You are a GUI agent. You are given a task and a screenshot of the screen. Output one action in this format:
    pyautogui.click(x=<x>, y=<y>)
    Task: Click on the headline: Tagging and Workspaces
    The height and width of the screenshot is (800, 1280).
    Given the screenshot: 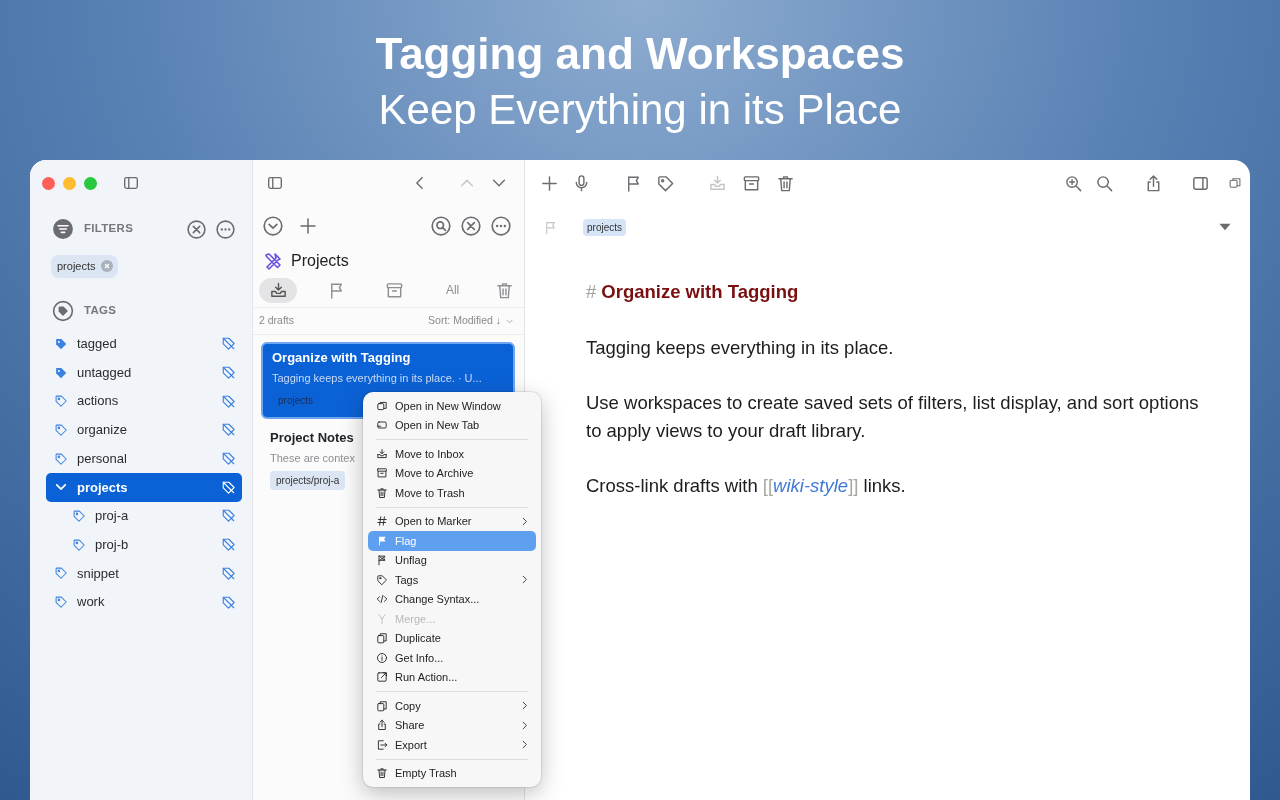 What is the action you would take?
    pyautogui.click(x=640, y=54)
    